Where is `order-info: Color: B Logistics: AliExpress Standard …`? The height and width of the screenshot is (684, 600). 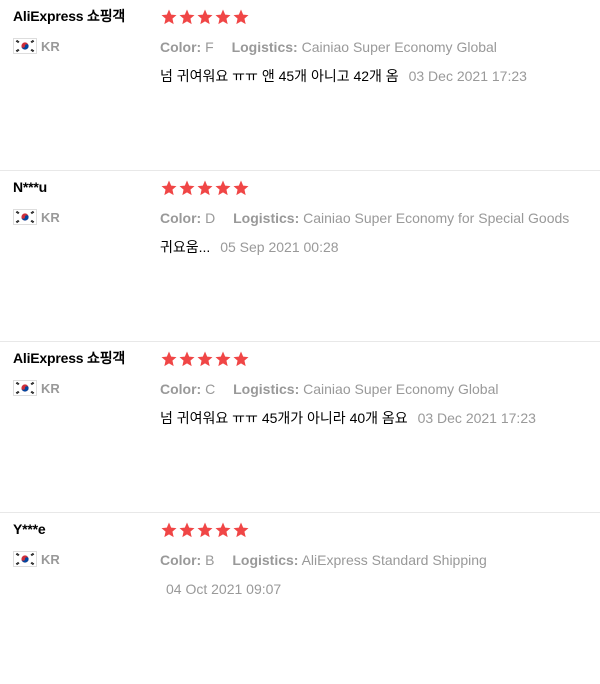 order-info: Color: B Logistics: AliExpress Standard … is located at coordinates (380, 560).